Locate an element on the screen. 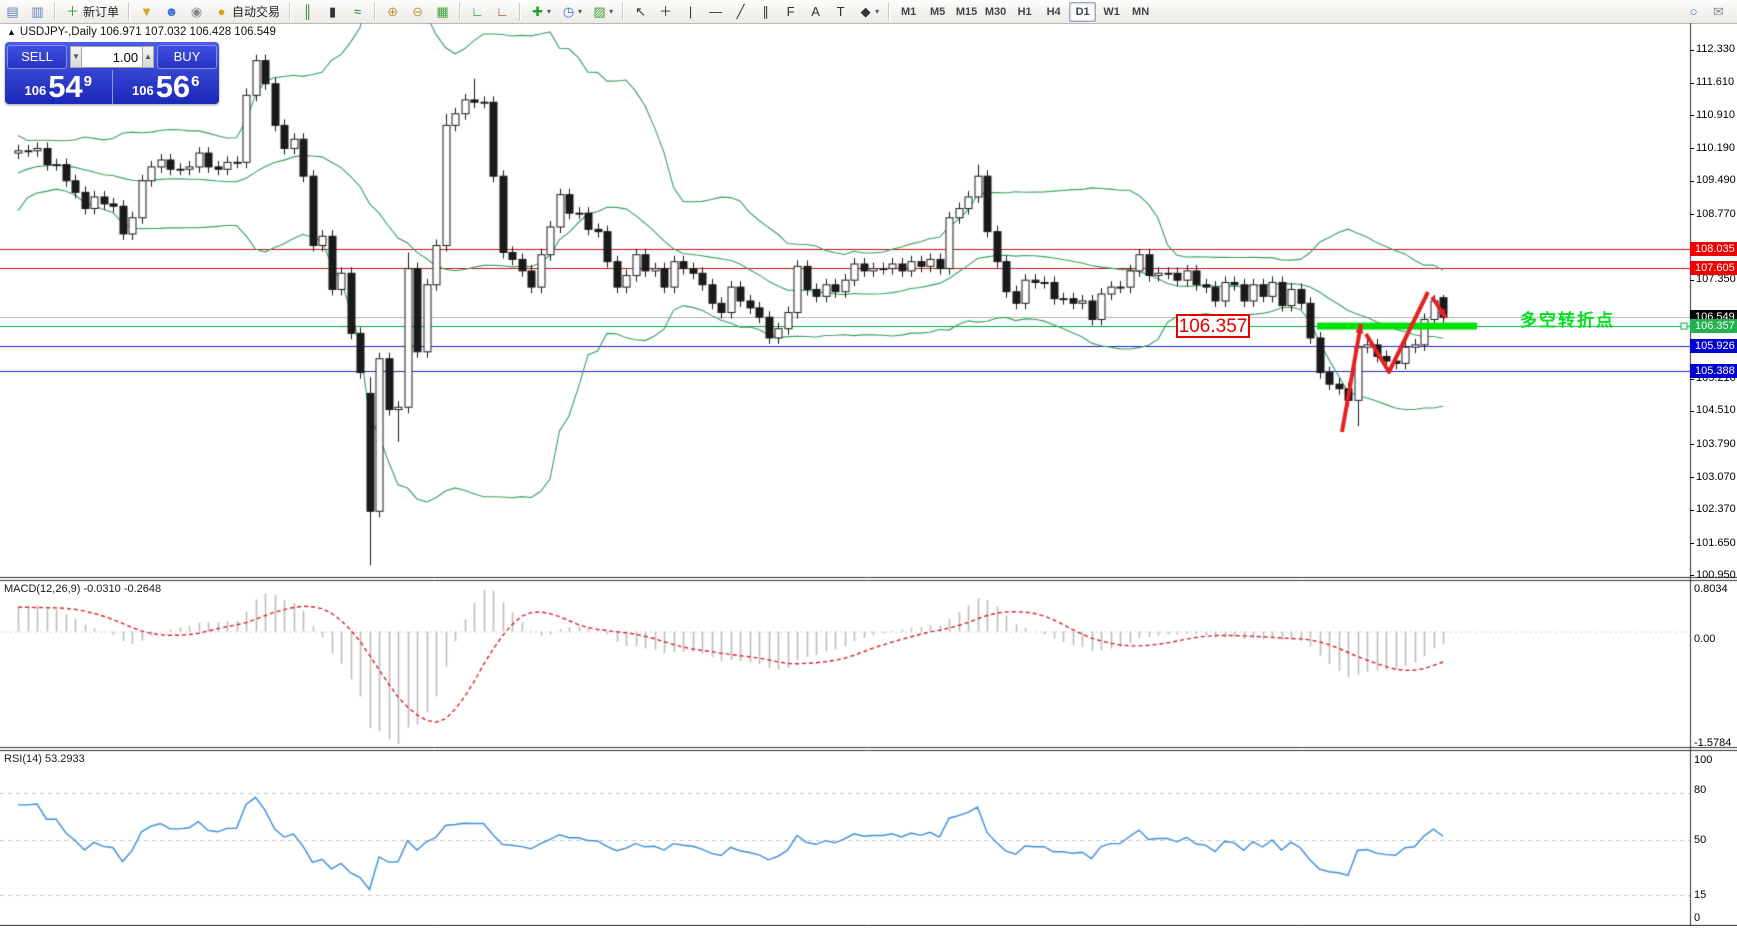  rsi-axis-label: 80 is located at coordinates (1700, 790).